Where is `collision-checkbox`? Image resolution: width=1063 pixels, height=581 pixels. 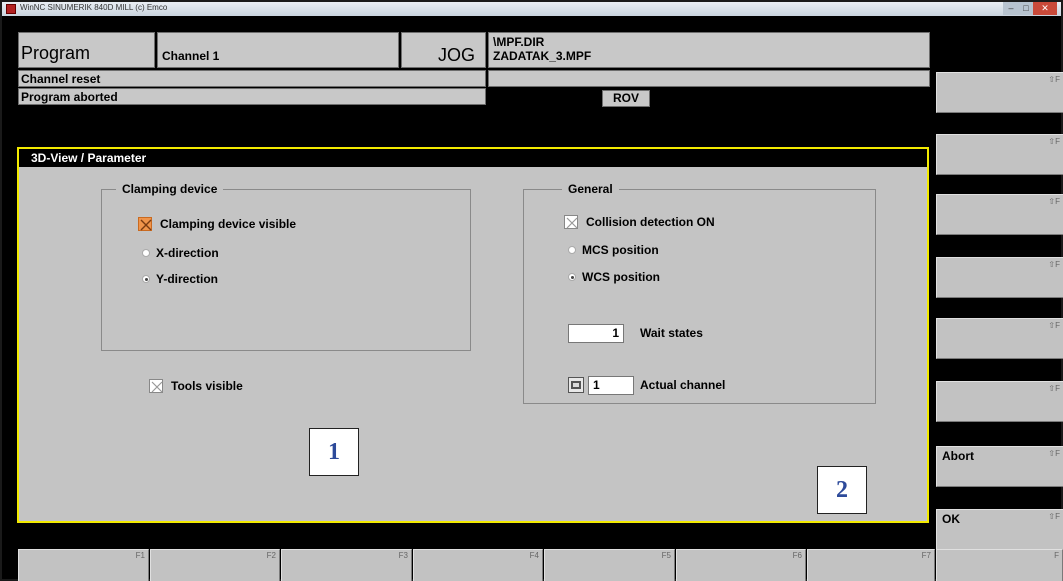 collision-checkbox is located at coordinates (571, 222).